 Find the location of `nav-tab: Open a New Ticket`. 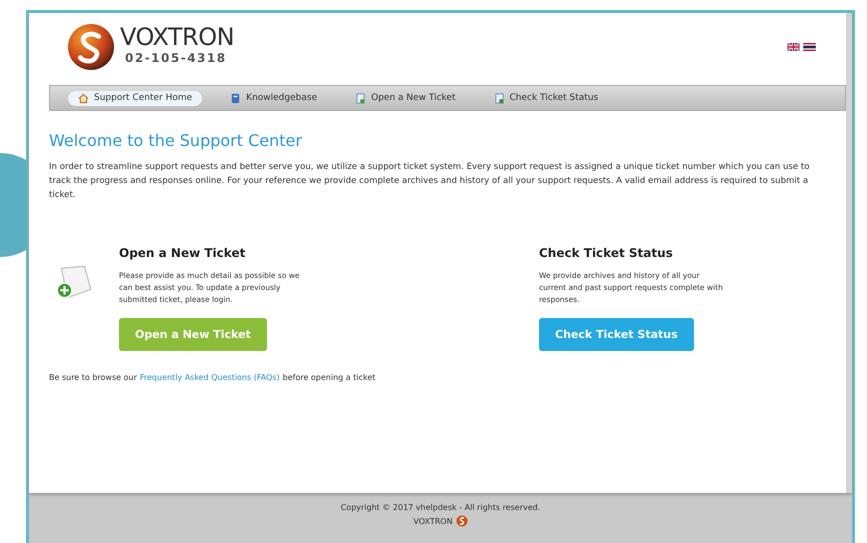

nav-tab: Open a New Ticket is located at coordinates (405, 98).